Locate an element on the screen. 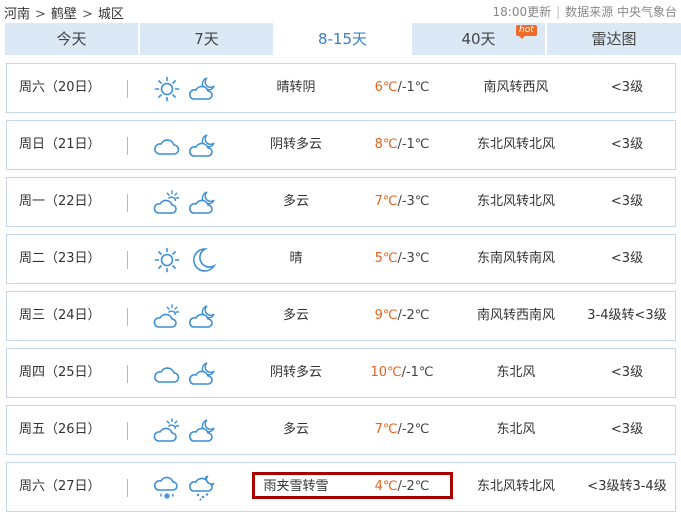 The image size is (681, 512). forecast-day: 周五（26日） is located at coordinates (60, 429).